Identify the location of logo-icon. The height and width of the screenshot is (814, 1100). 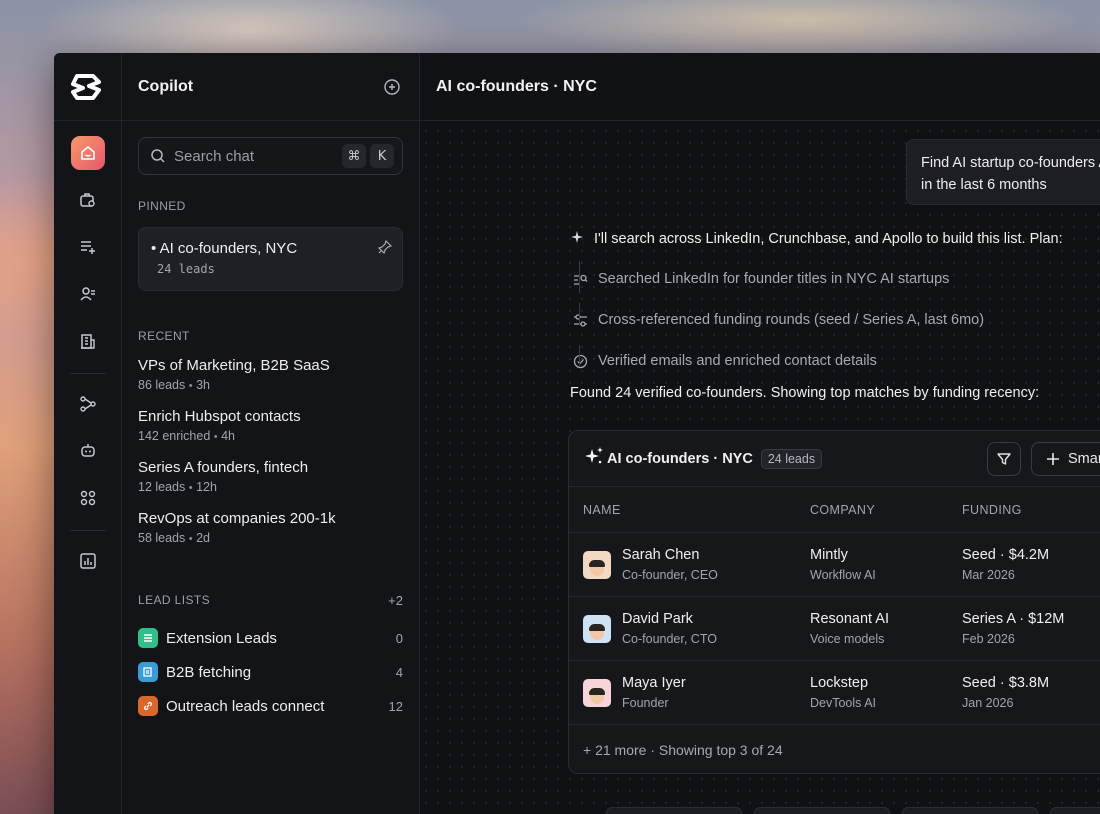
(85, 86).